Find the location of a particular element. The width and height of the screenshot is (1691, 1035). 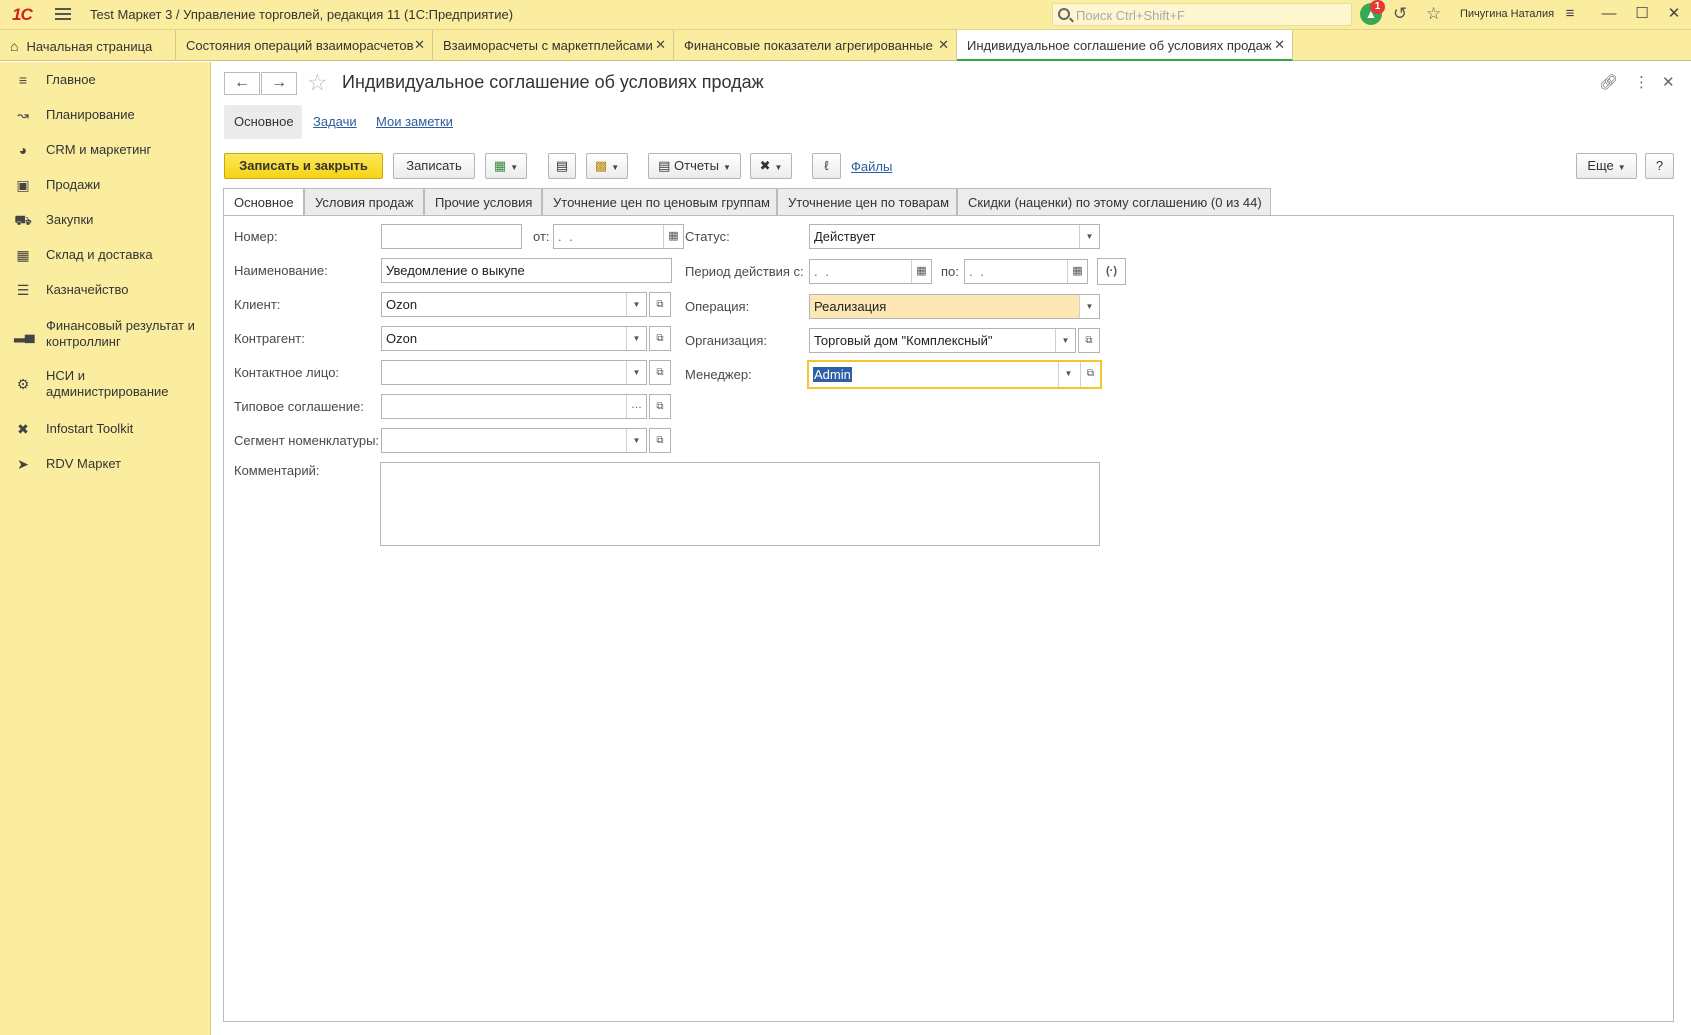

help-button: ? is located at coordinates (1659, 166).